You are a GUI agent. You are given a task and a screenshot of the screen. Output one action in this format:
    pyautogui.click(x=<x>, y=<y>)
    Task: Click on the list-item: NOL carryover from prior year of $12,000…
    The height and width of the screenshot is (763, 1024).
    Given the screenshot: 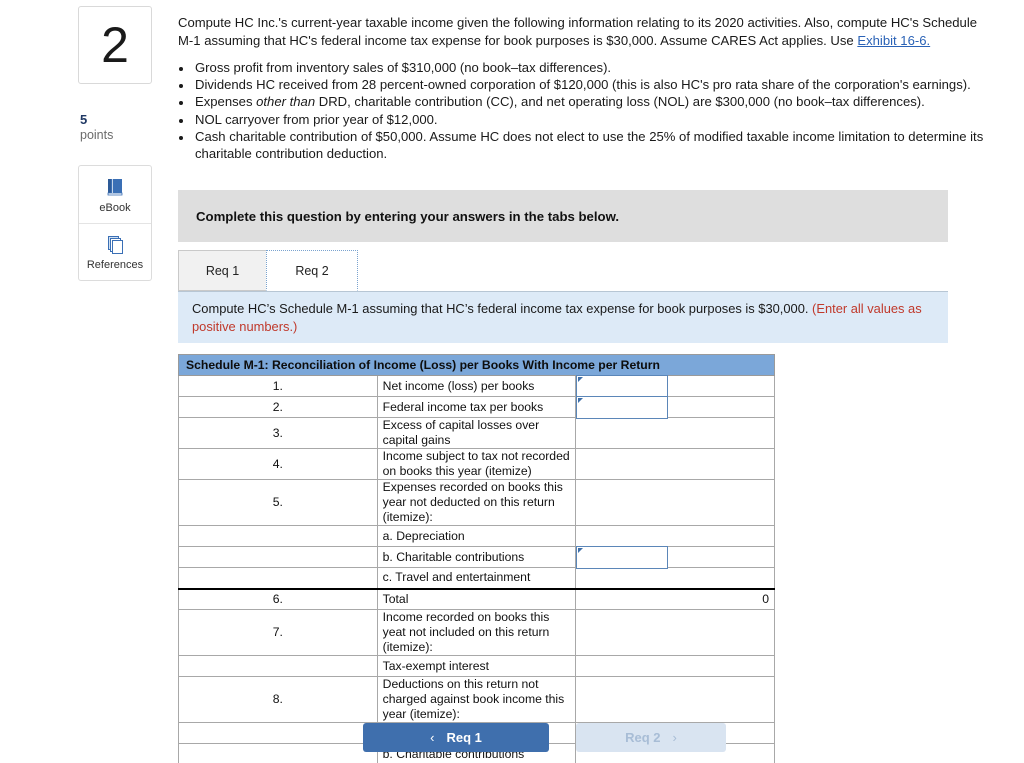 What is the action you would take?
    pyautogui.click(x=590, y=119)
    